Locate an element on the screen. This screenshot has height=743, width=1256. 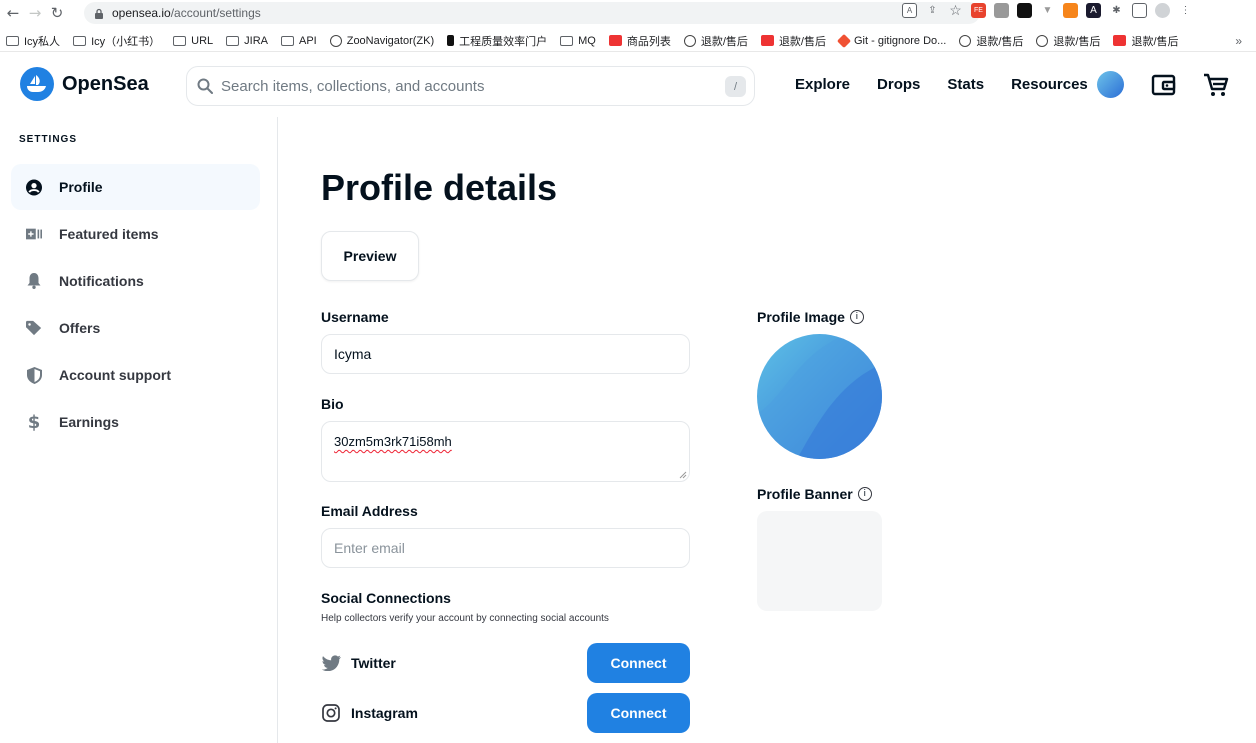
social-row-twitter: Twitter Connect is located at coordinates (505, 663).